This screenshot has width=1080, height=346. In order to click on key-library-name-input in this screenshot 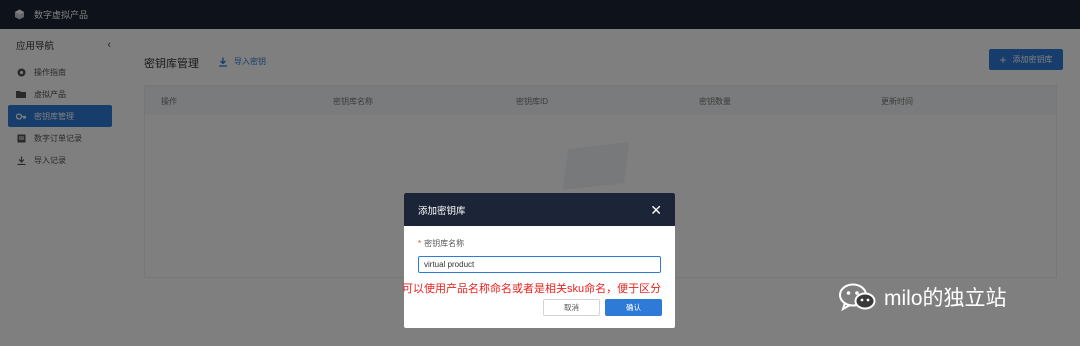, I will do `click(539, 264)`.